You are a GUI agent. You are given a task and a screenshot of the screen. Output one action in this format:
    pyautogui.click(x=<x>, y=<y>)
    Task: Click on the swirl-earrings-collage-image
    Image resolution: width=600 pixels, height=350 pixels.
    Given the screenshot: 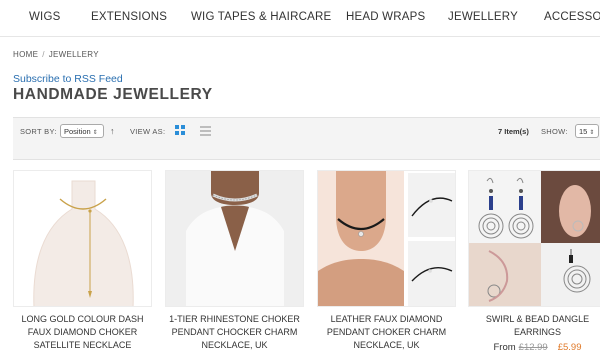 What is the action you would take?
    pyautogui.click(x=534, y=238)
    